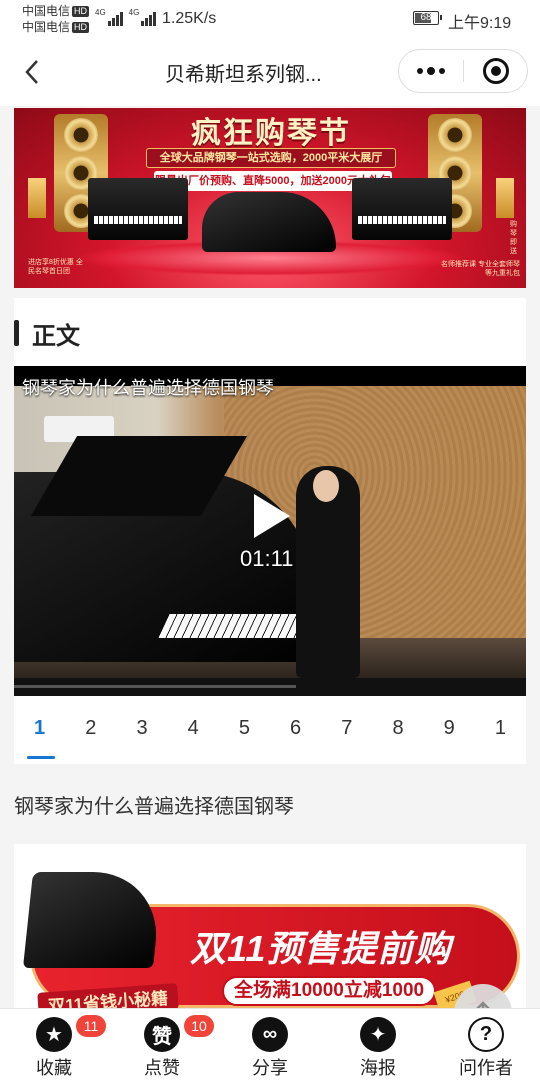  I want to click on like-icon: 赞, so click(162, 1034).